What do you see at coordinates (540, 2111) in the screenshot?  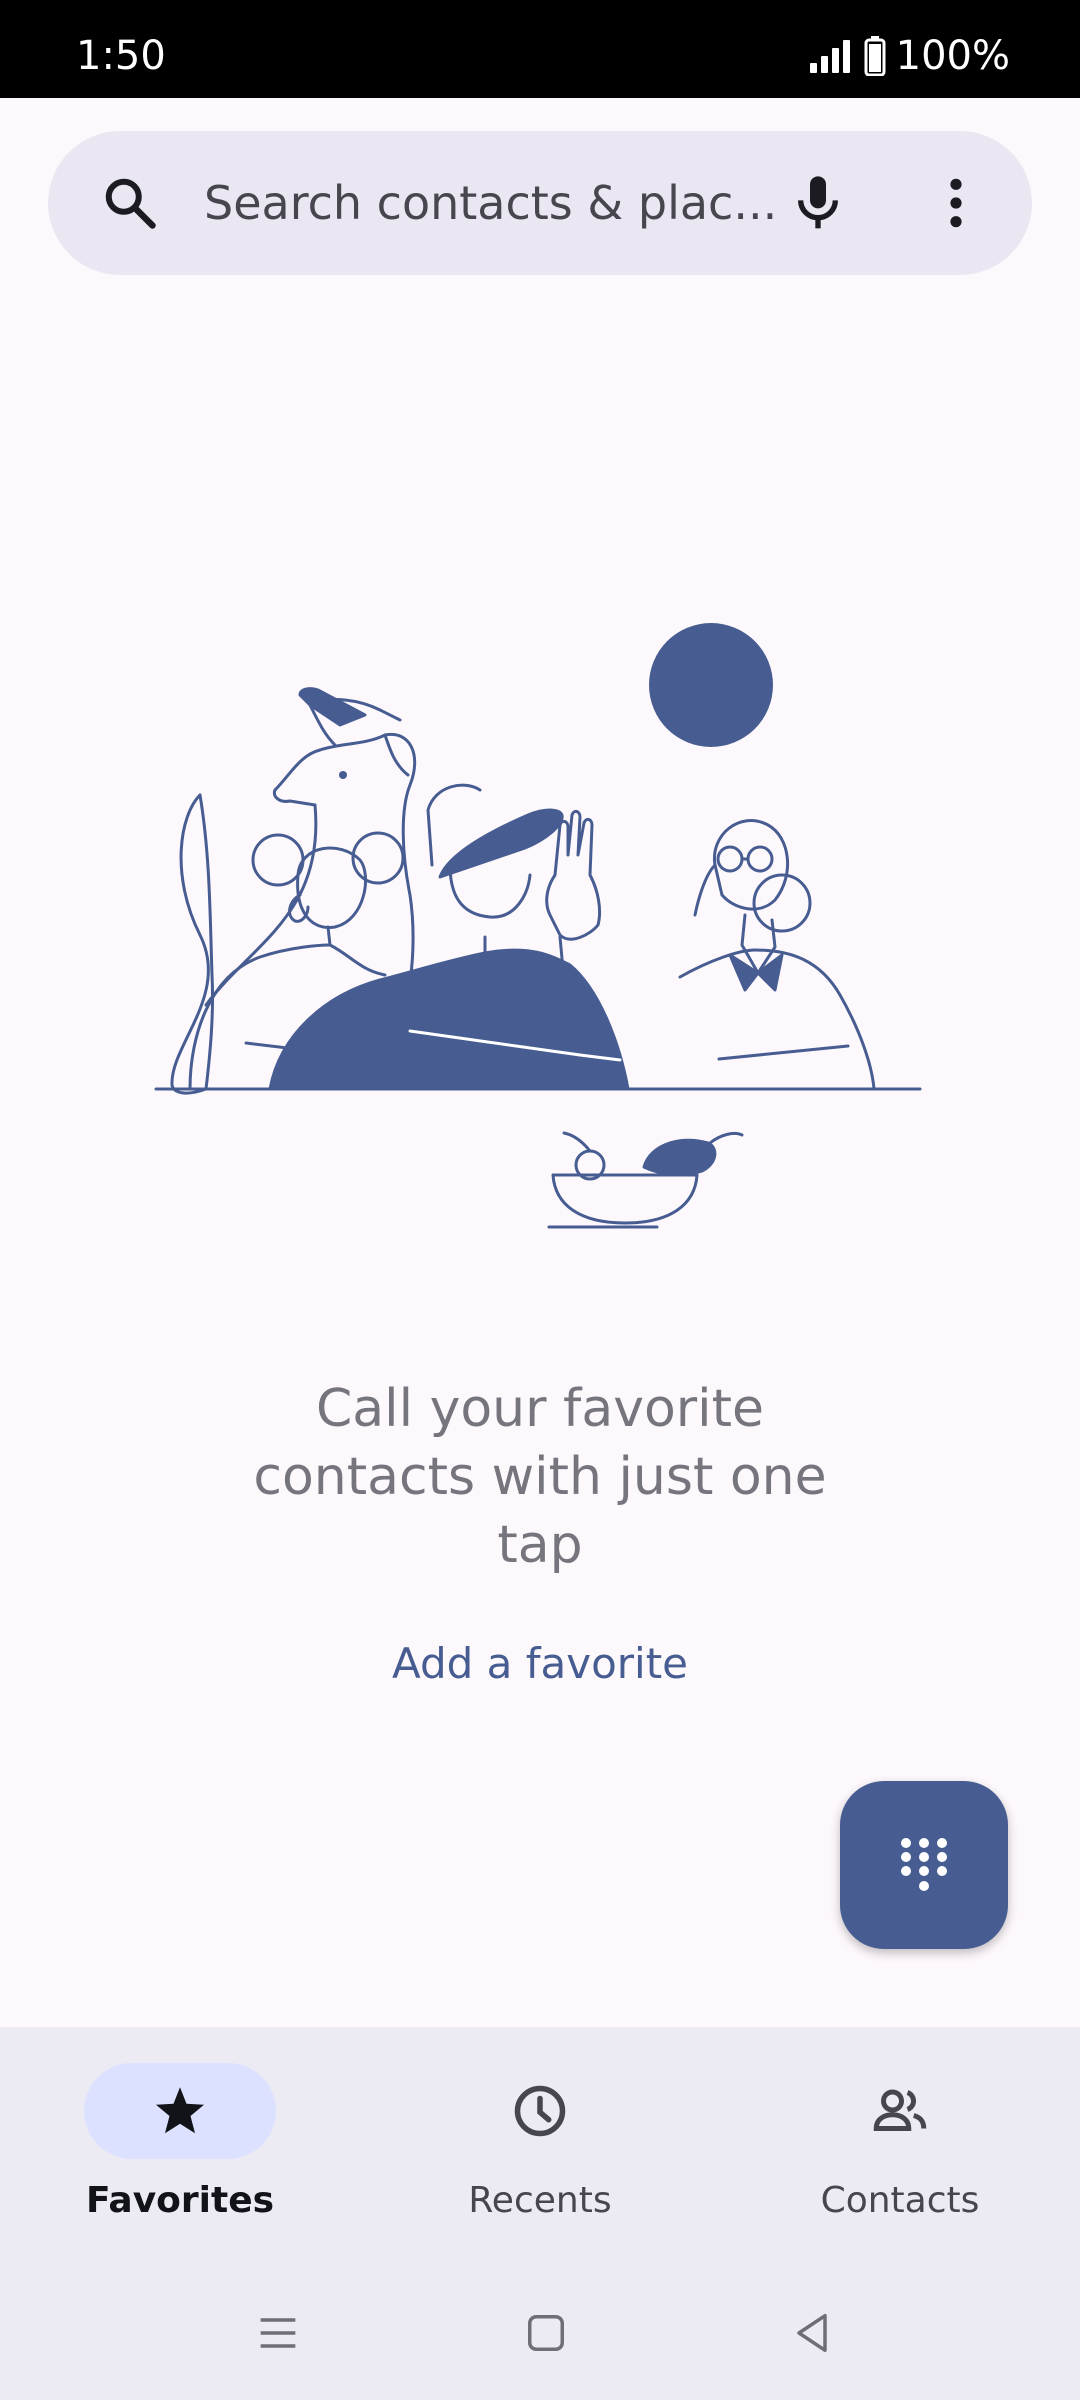 I see `clock-icon` at bounding box center [540, 2111].